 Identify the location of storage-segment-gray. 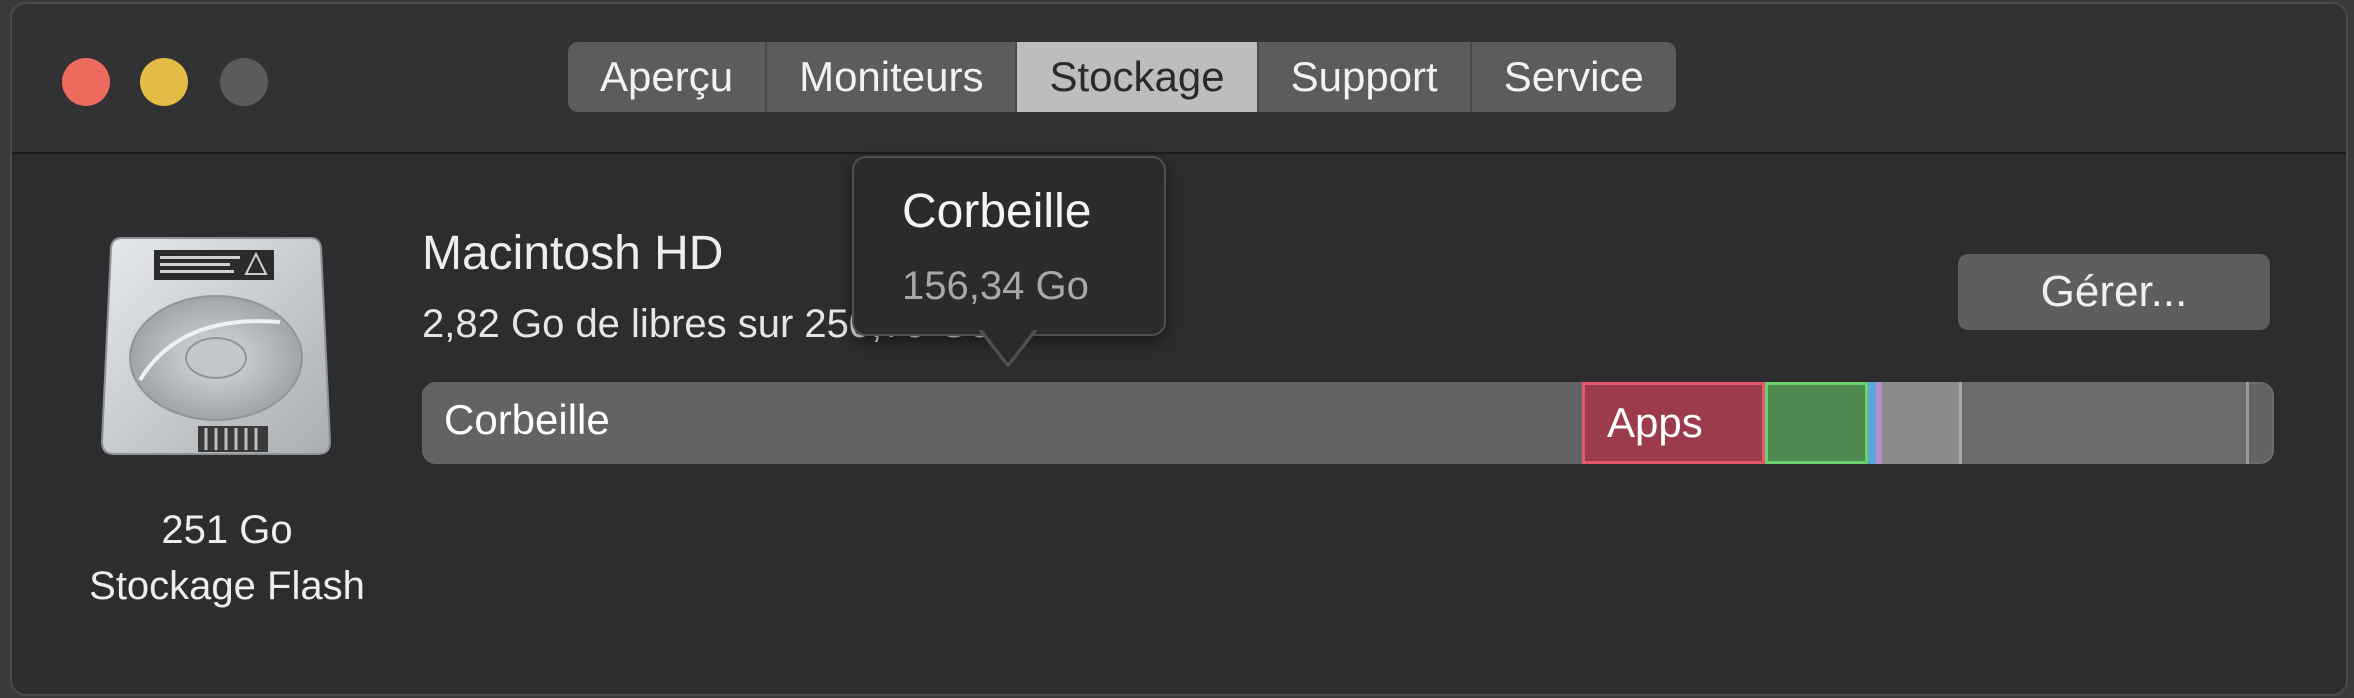
(2105, 423).